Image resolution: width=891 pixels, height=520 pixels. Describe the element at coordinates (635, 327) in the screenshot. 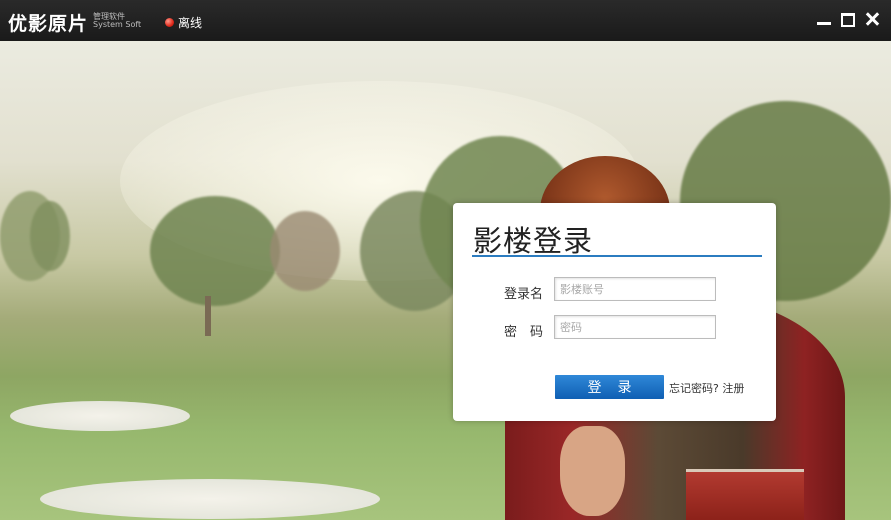

I see `password-input` at that location.